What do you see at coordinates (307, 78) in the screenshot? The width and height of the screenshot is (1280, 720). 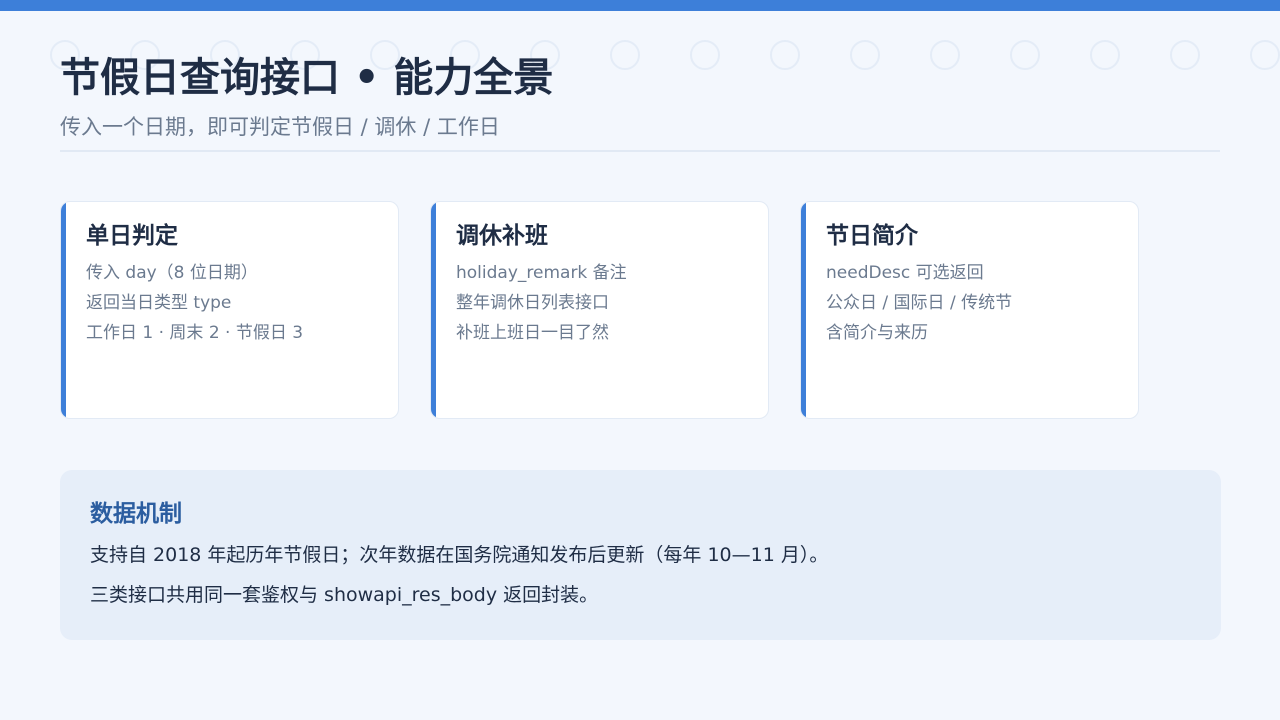 I see `page-title: 节假日查询接口 • 能力全景` at bounding box center [307, 78].